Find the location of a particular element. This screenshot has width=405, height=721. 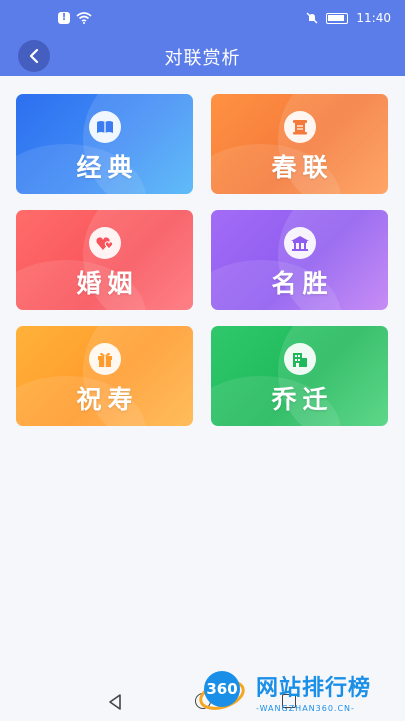

category-card-classic: 经典 is located at coordinates (104, 144).